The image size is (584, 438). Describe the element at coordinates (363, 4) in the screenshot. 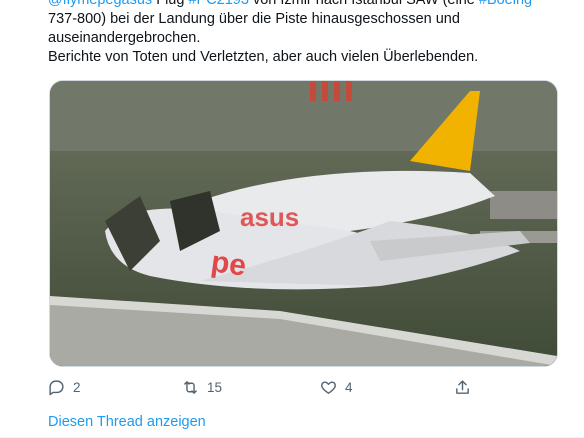

I see `tweet-text-segment: von Izmir nach Istanbul SAW (eine` at that location.